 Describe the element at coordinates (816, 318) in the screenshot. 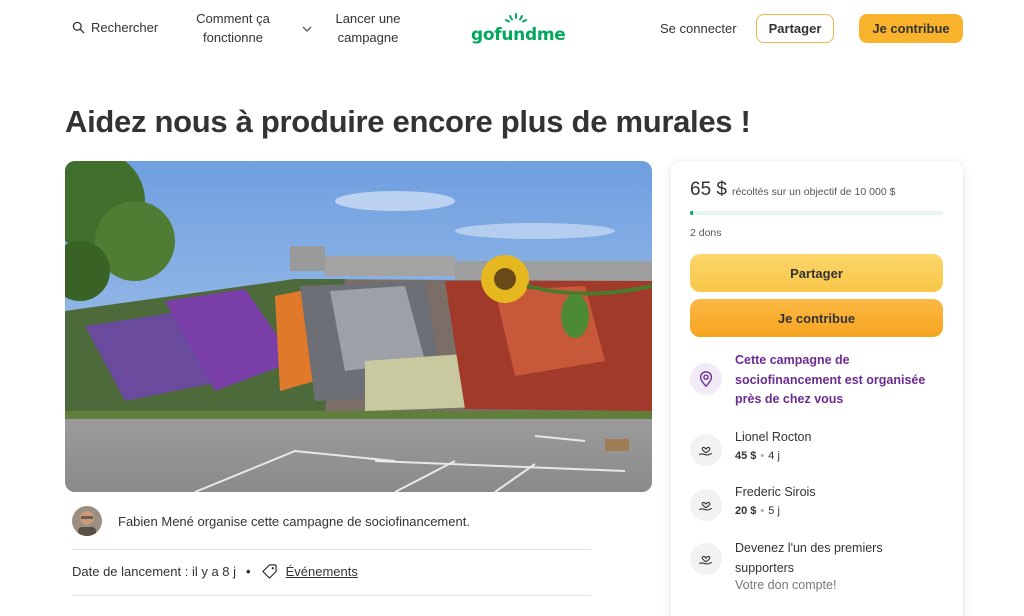

I see `card-donate-button: Je contribue` at that location.